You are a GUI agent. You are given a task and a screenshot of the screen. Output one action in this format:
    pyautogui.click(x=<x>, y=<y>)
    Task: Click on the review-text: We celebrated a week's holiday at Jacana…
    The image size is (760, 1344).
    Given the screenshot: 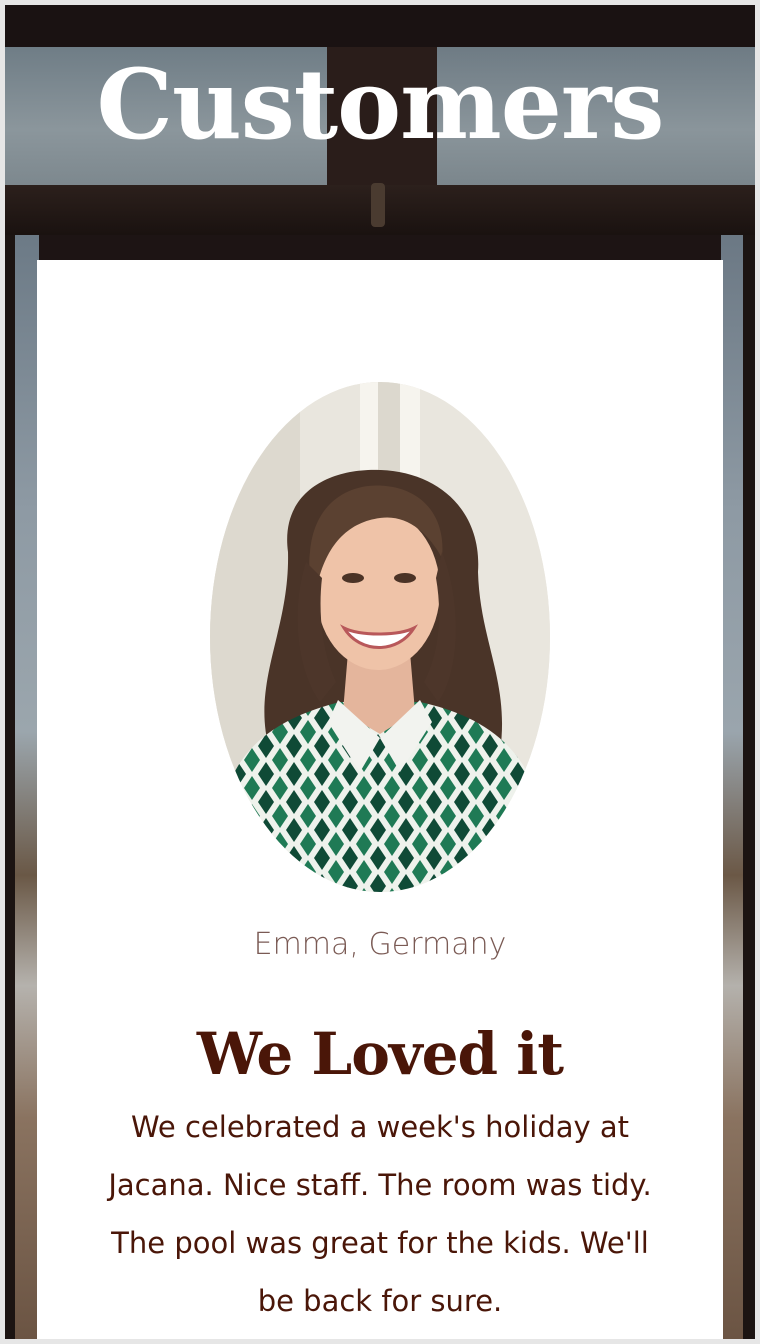 What is the action you would take?
    pyautogui.click(x=380, y=1214)
    